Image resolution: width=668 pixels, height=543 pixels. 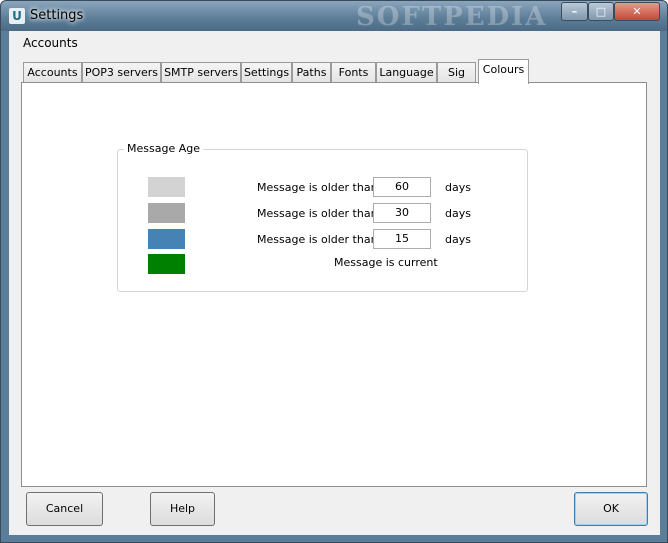 What do you see at coordinates (406, 72) in the screenshot?
I see `tab-language: Language` at bounding box center [406, 72].